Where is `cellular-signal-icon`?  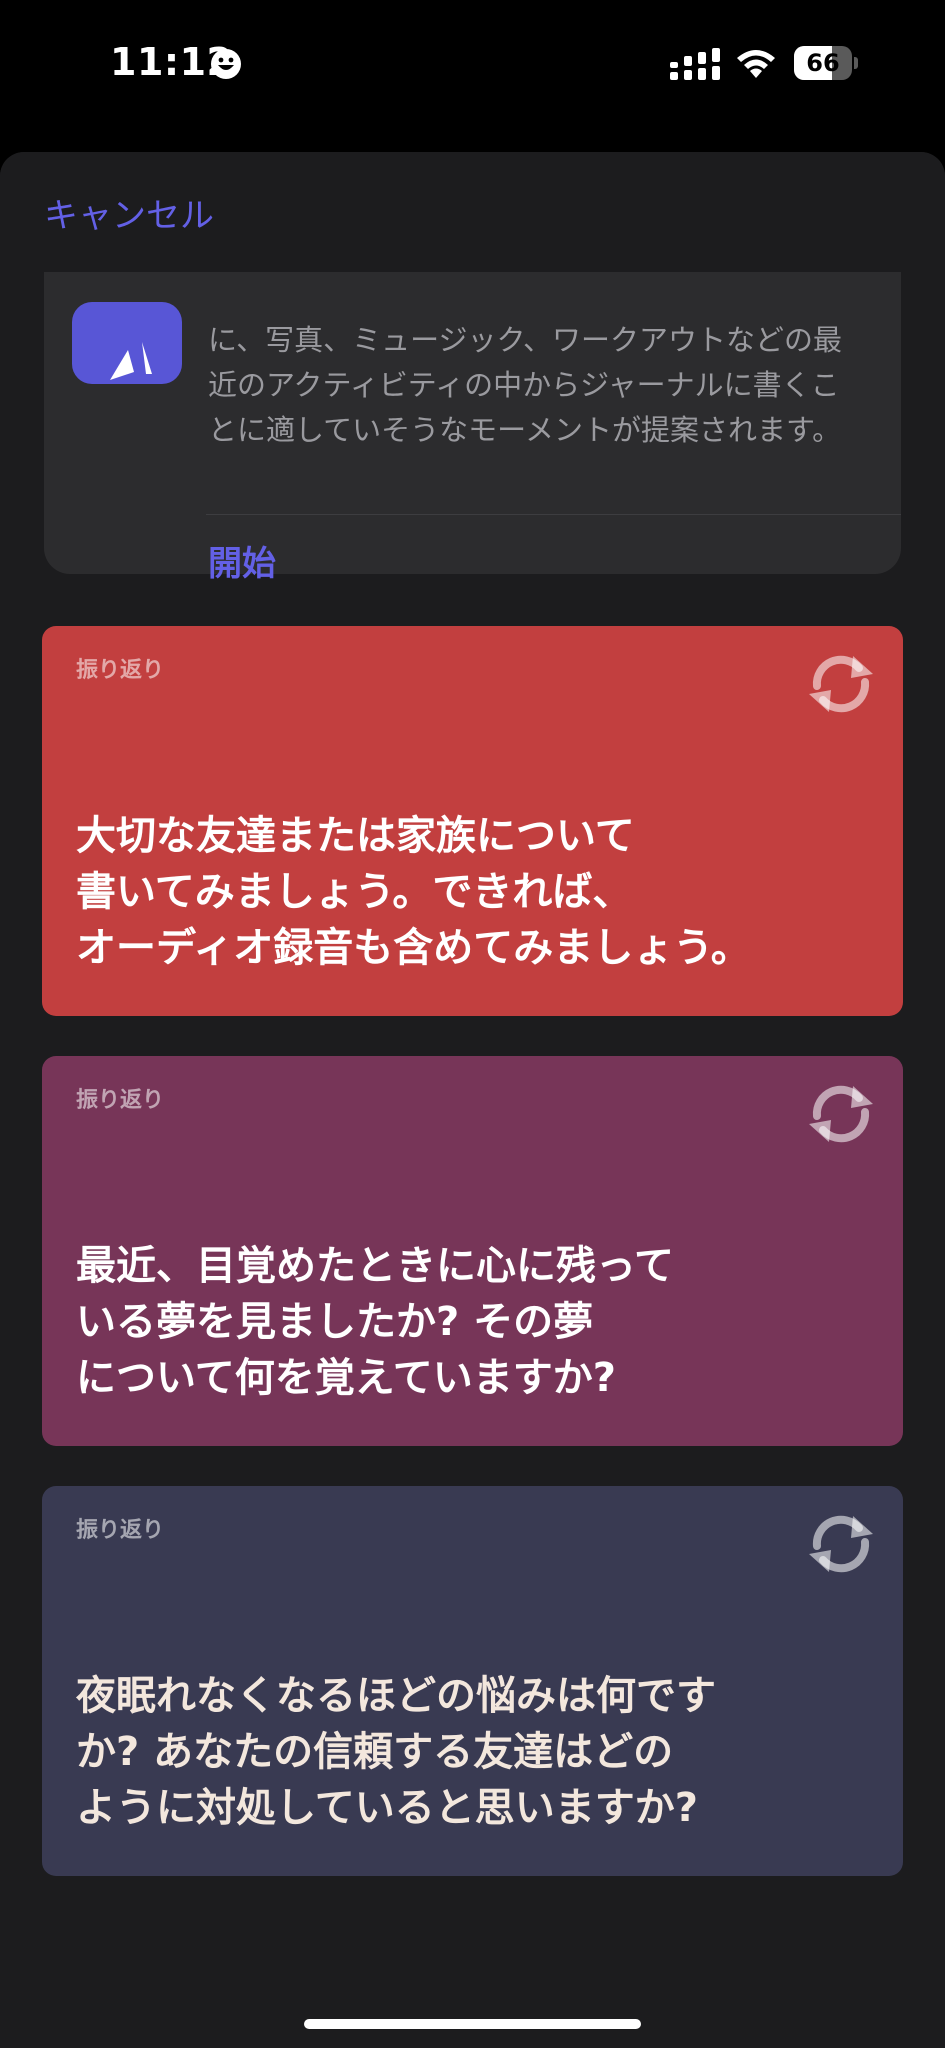 cellular-signal-icon is located at coordinates (695, 64).